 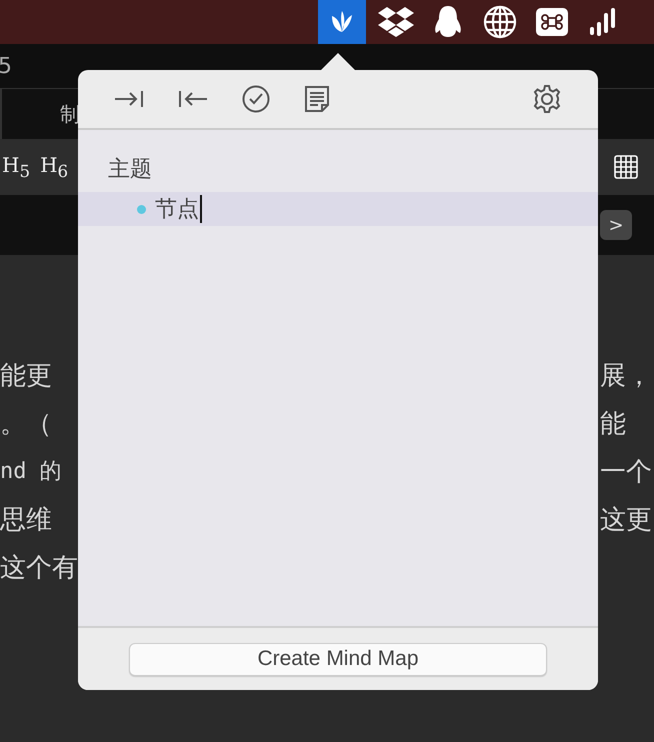 What do you see at coordinates (338, 209) in the screenshot?
I see `outline-row: 节点` at bounding box center [338, 209].